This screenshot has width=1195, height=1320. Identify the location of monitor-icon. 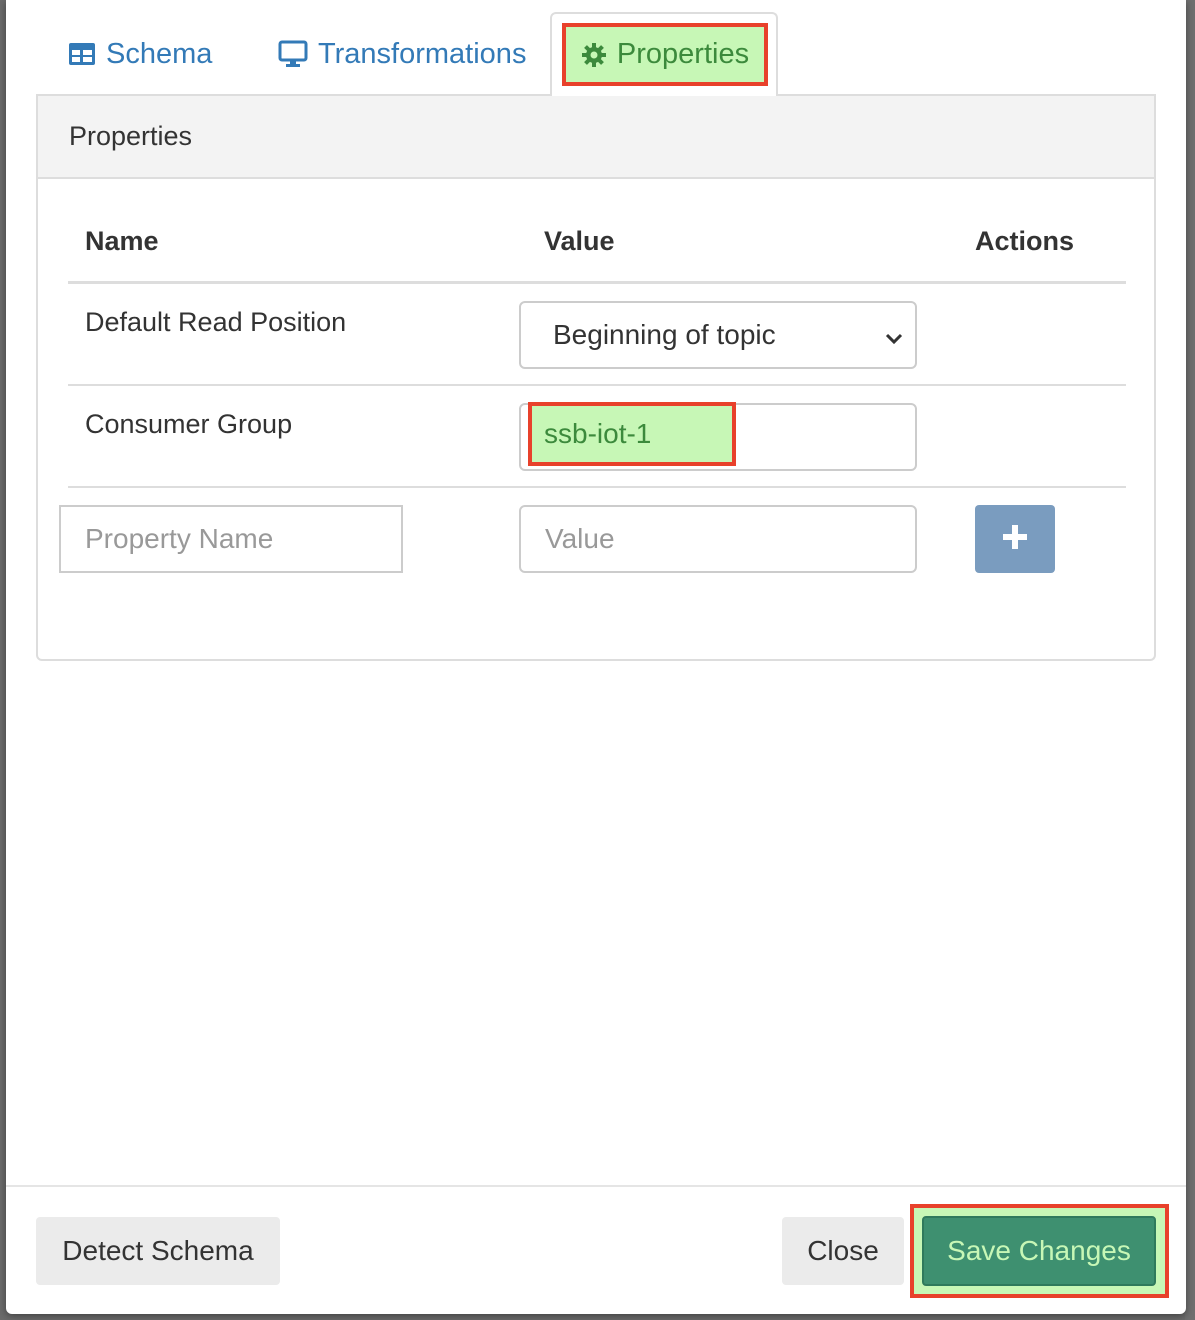
(293, 54).